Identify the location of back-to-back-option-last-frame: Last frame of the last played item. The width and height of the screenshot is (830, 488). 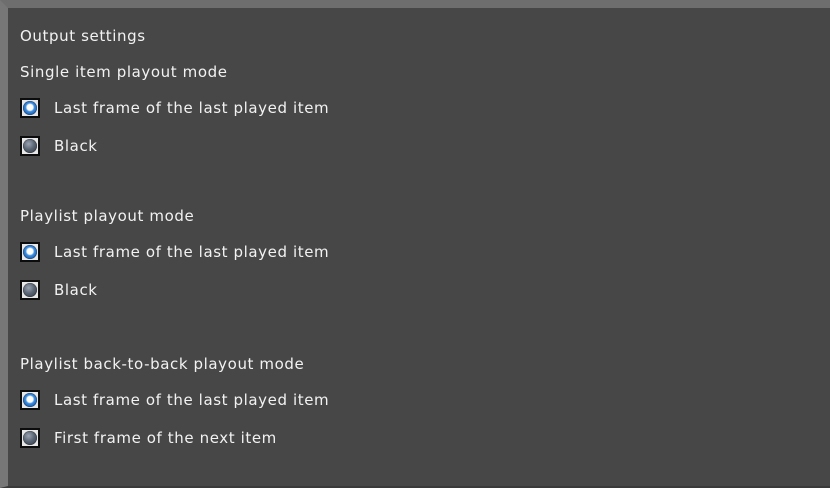
(420, 400).